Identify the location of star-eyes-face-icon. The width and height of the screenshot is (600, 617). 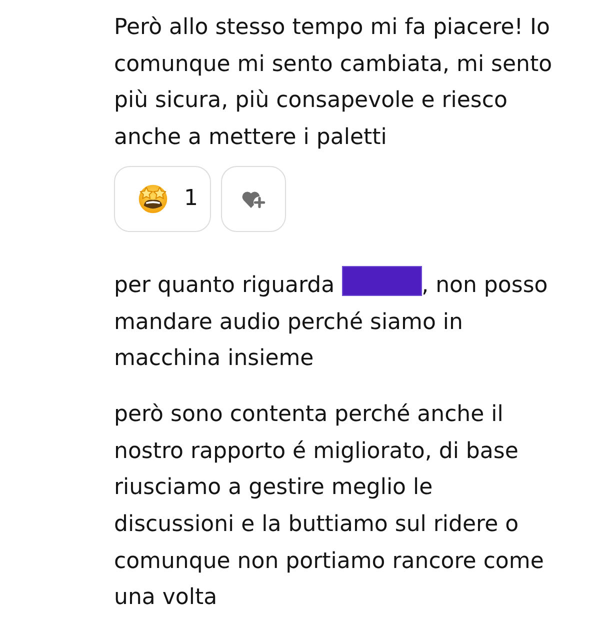
(153, 199).